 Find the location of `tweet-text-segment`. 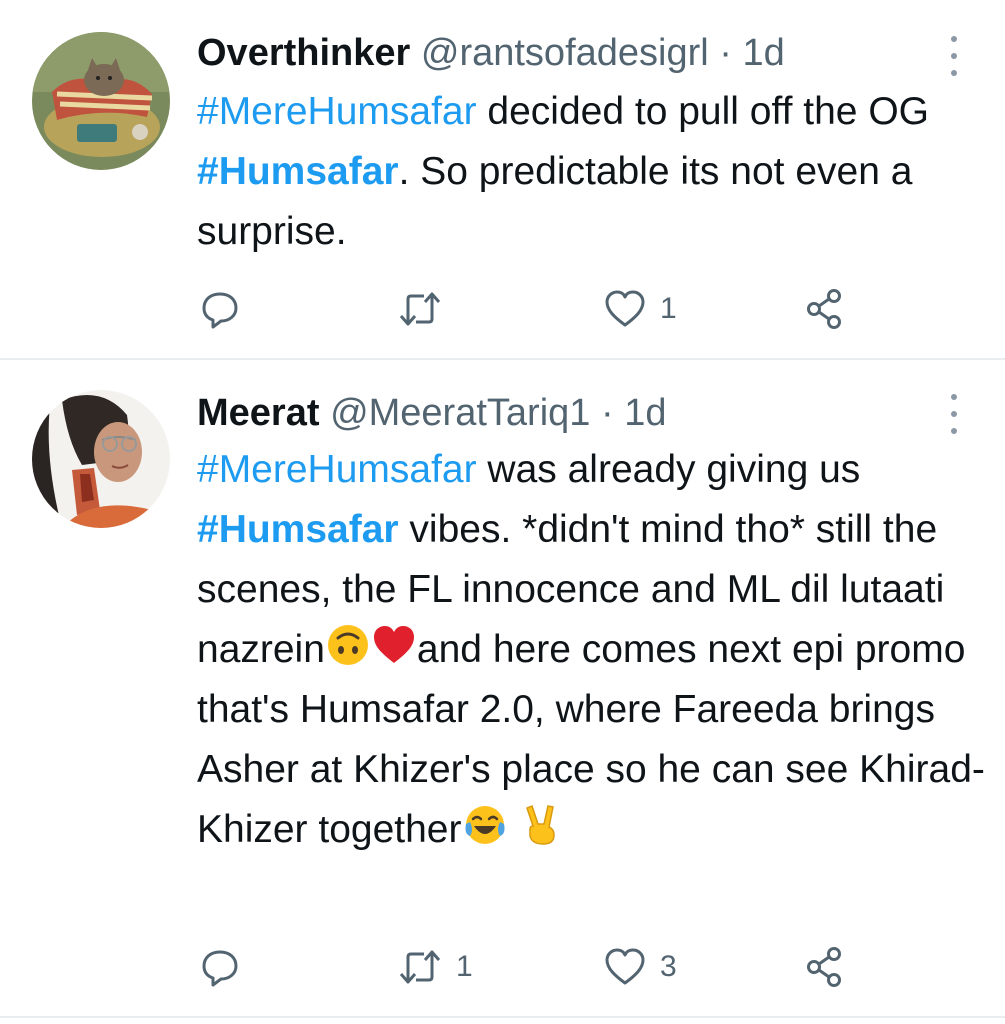

tweet-text-segment is located at coordinates (513, 829).